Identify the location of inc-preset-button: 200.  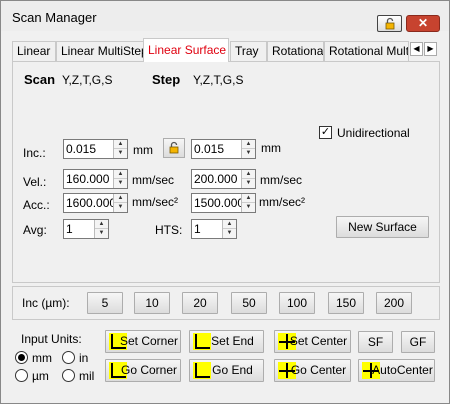
(394, 303).